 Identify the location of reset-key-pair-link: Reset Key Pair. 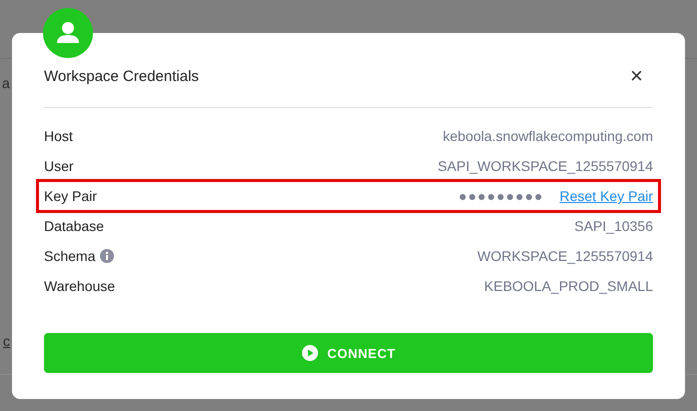
(606, 196).